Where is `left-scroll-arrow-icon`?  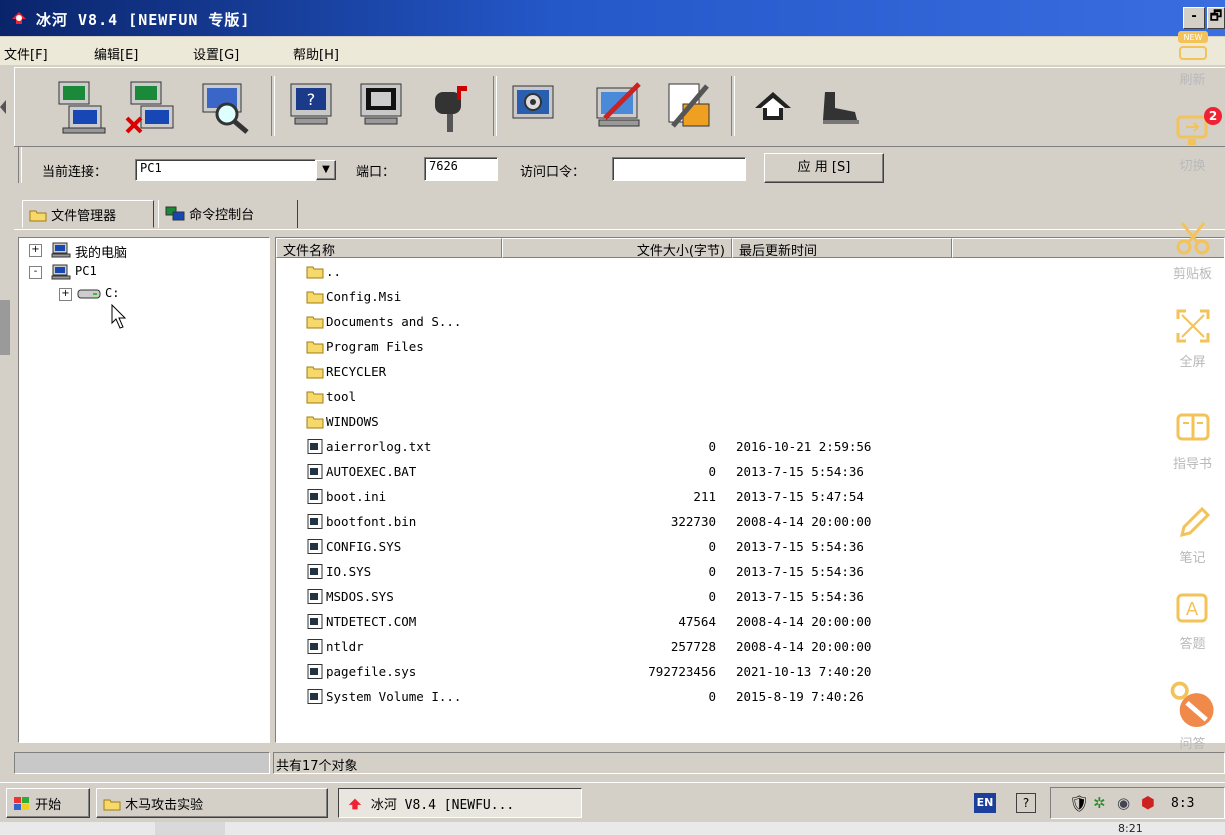
left-scroll-arrow-icon is located at coordinates (3, 107).